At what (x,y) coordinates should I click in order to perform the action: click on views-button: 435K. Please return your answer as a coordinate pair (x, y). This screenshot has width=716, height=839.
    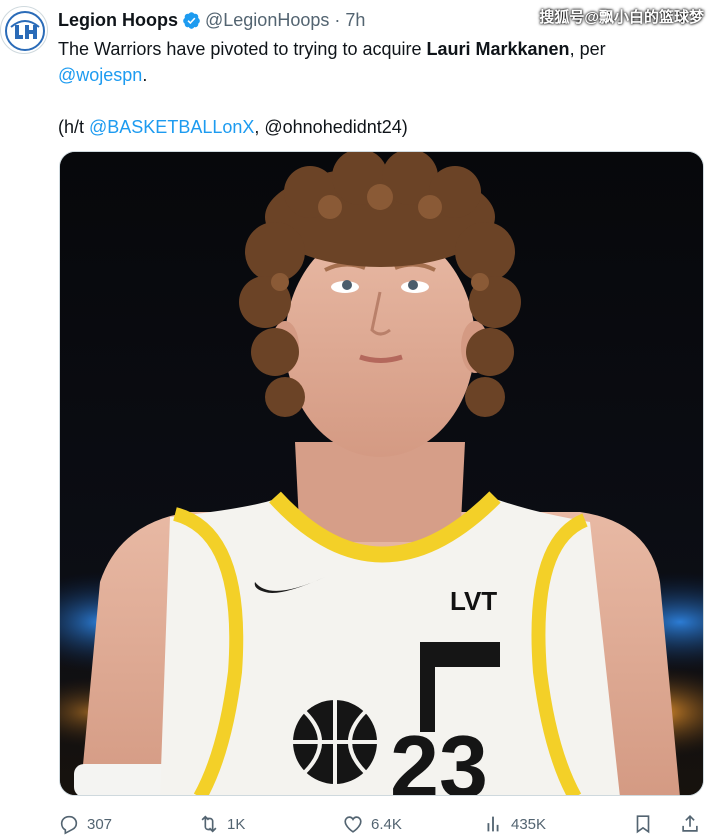
    Looking at the image, I should click on (557, 824).